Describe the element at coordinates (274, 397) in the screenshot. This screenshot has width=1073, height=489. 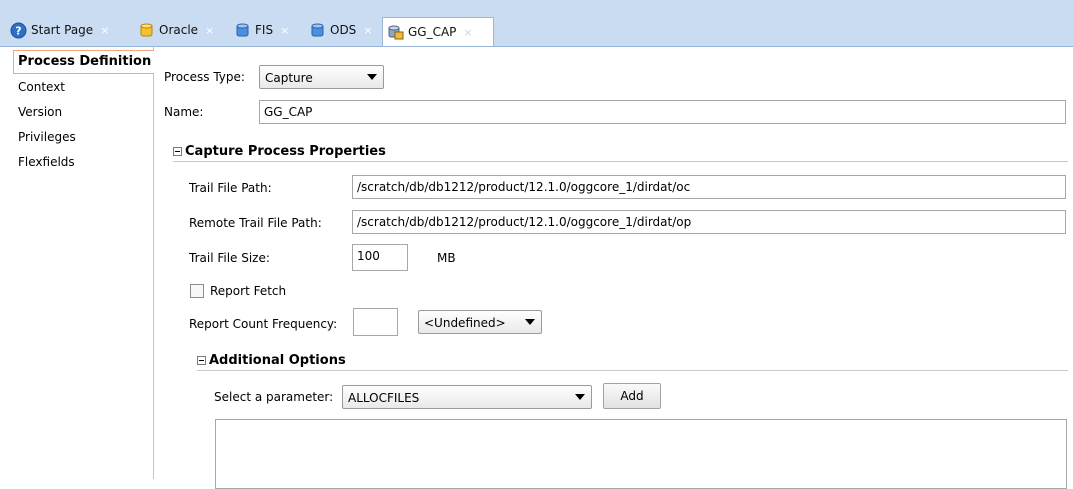
I see `select-parameter-label: Select a parameter:` at that location.